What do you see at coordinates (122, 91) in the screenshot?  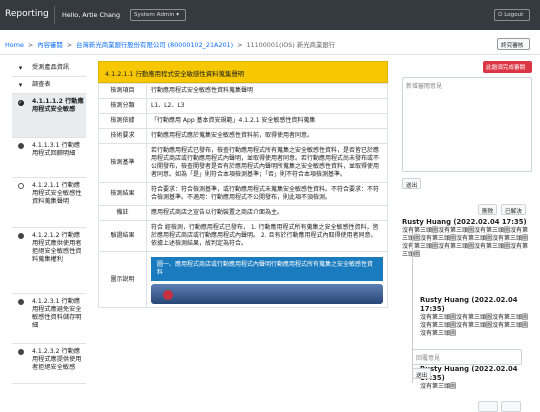 I see `row-label: 檢測項目` at bounding box center [122, 91].